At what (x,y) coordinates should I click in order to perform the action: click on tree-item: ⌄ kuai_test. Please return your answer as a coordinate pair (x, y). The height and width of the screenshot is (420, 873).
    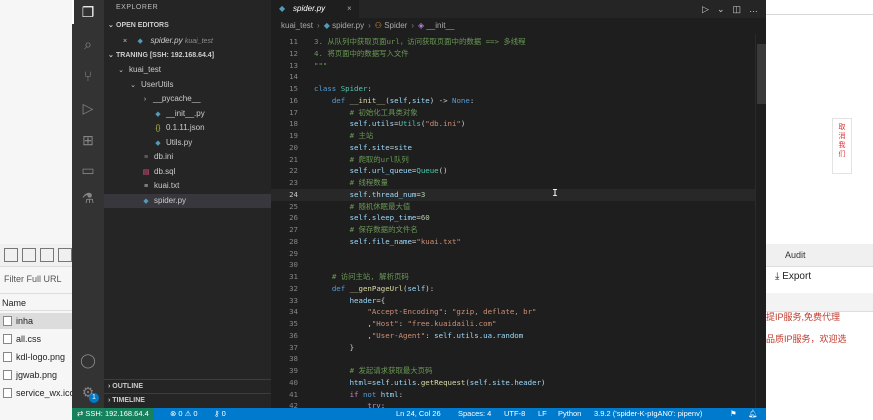
    Looking at the image, I should click on (187, 70).